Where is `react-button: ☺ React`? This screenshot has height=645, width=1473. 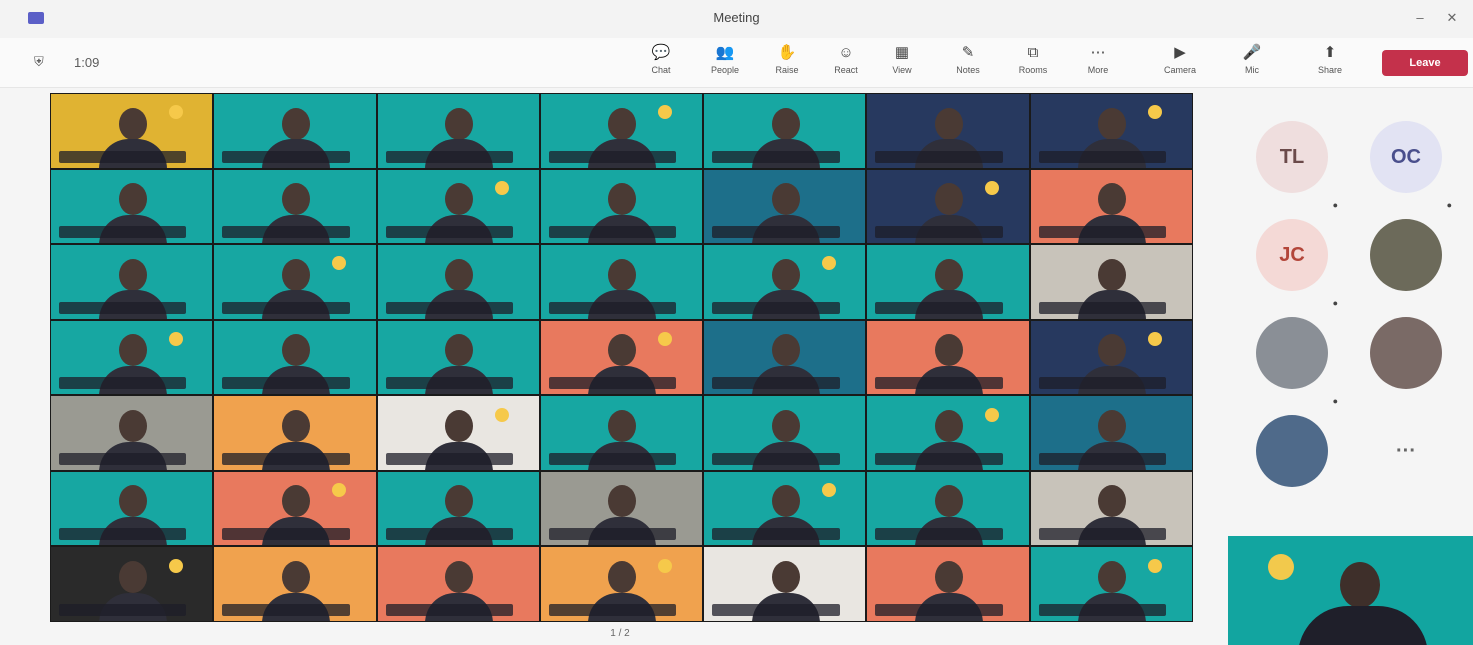 react-button: ☺ React is located at coordinates (846, 64).